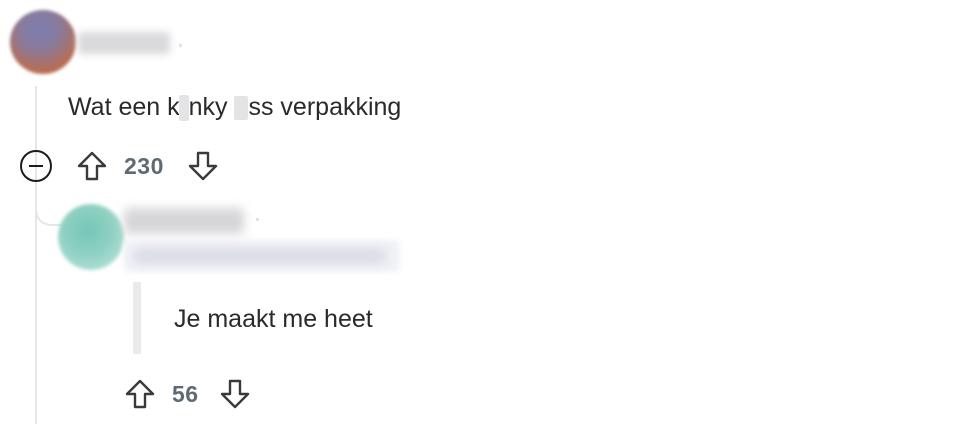  I want to click on vote-score: 56, so click(185, 394).